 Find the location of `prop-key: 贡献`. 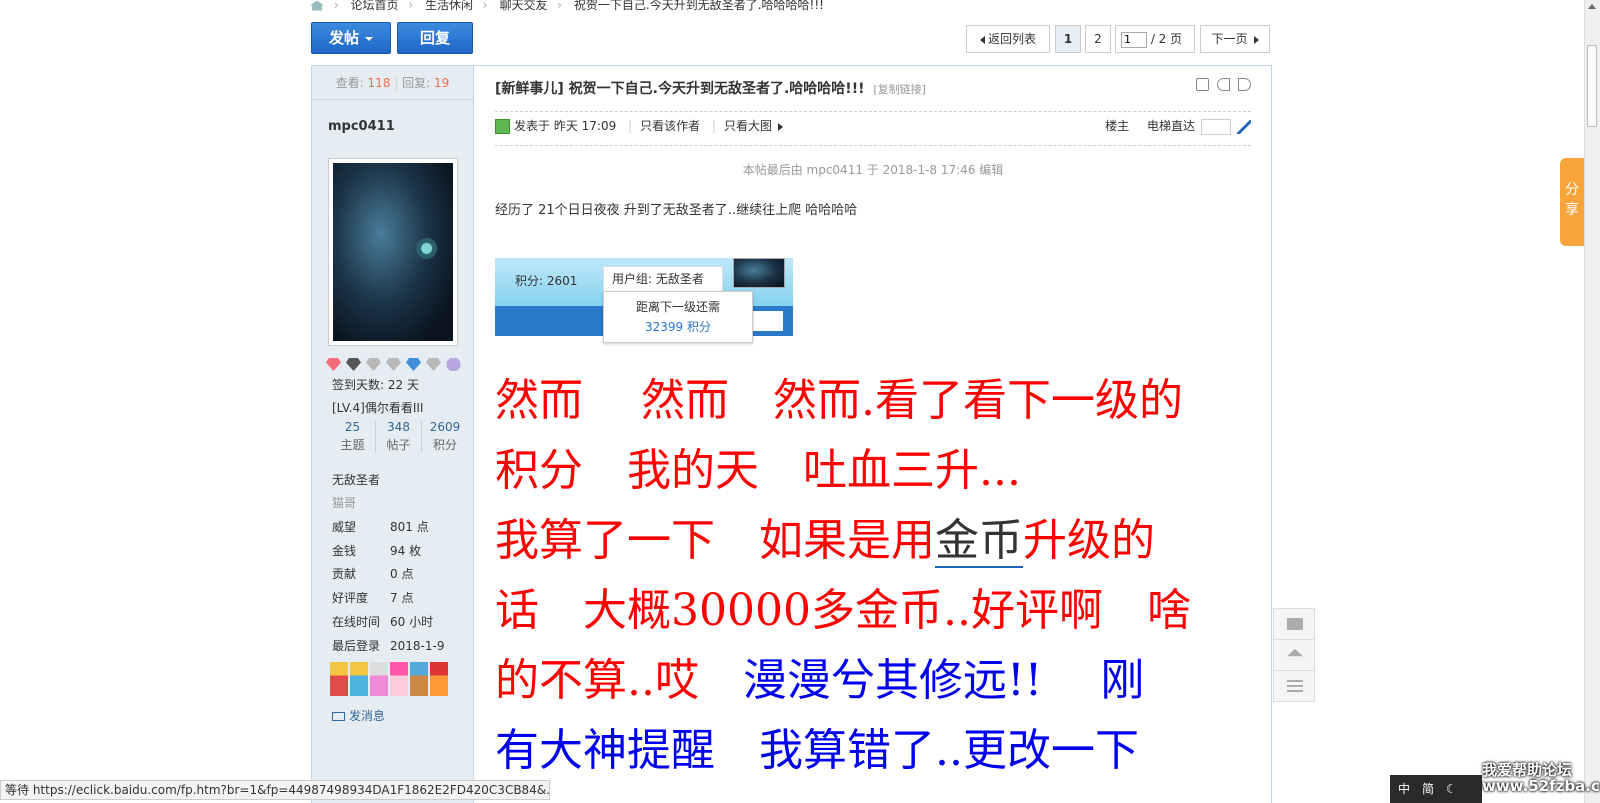

prop-key: 贡献 is located at coordinates (344, 574).